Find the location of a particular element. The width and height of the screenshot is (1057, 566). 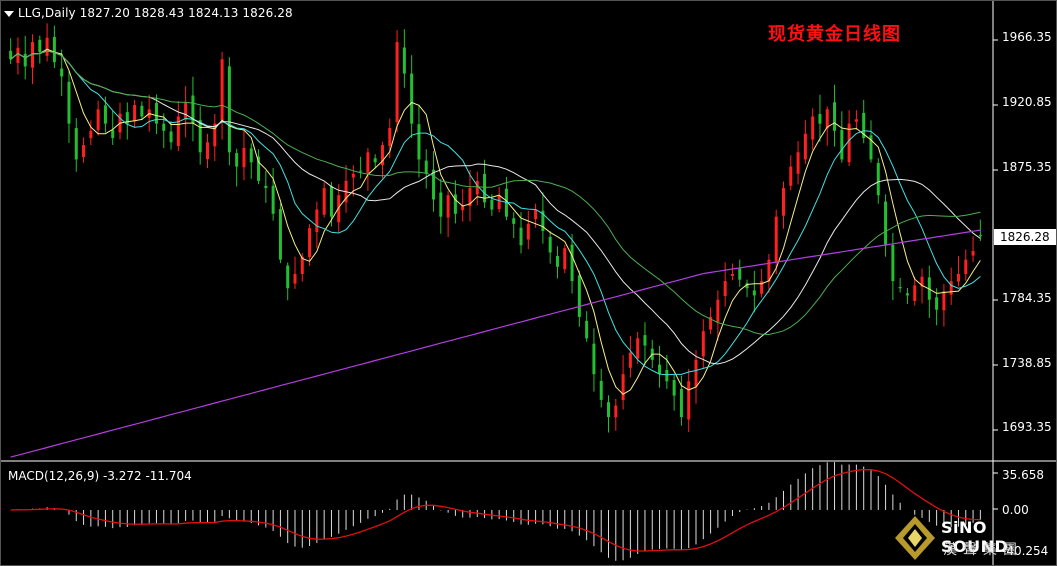

price-tick: 1875.35 is located at coordinates (1027, 167).